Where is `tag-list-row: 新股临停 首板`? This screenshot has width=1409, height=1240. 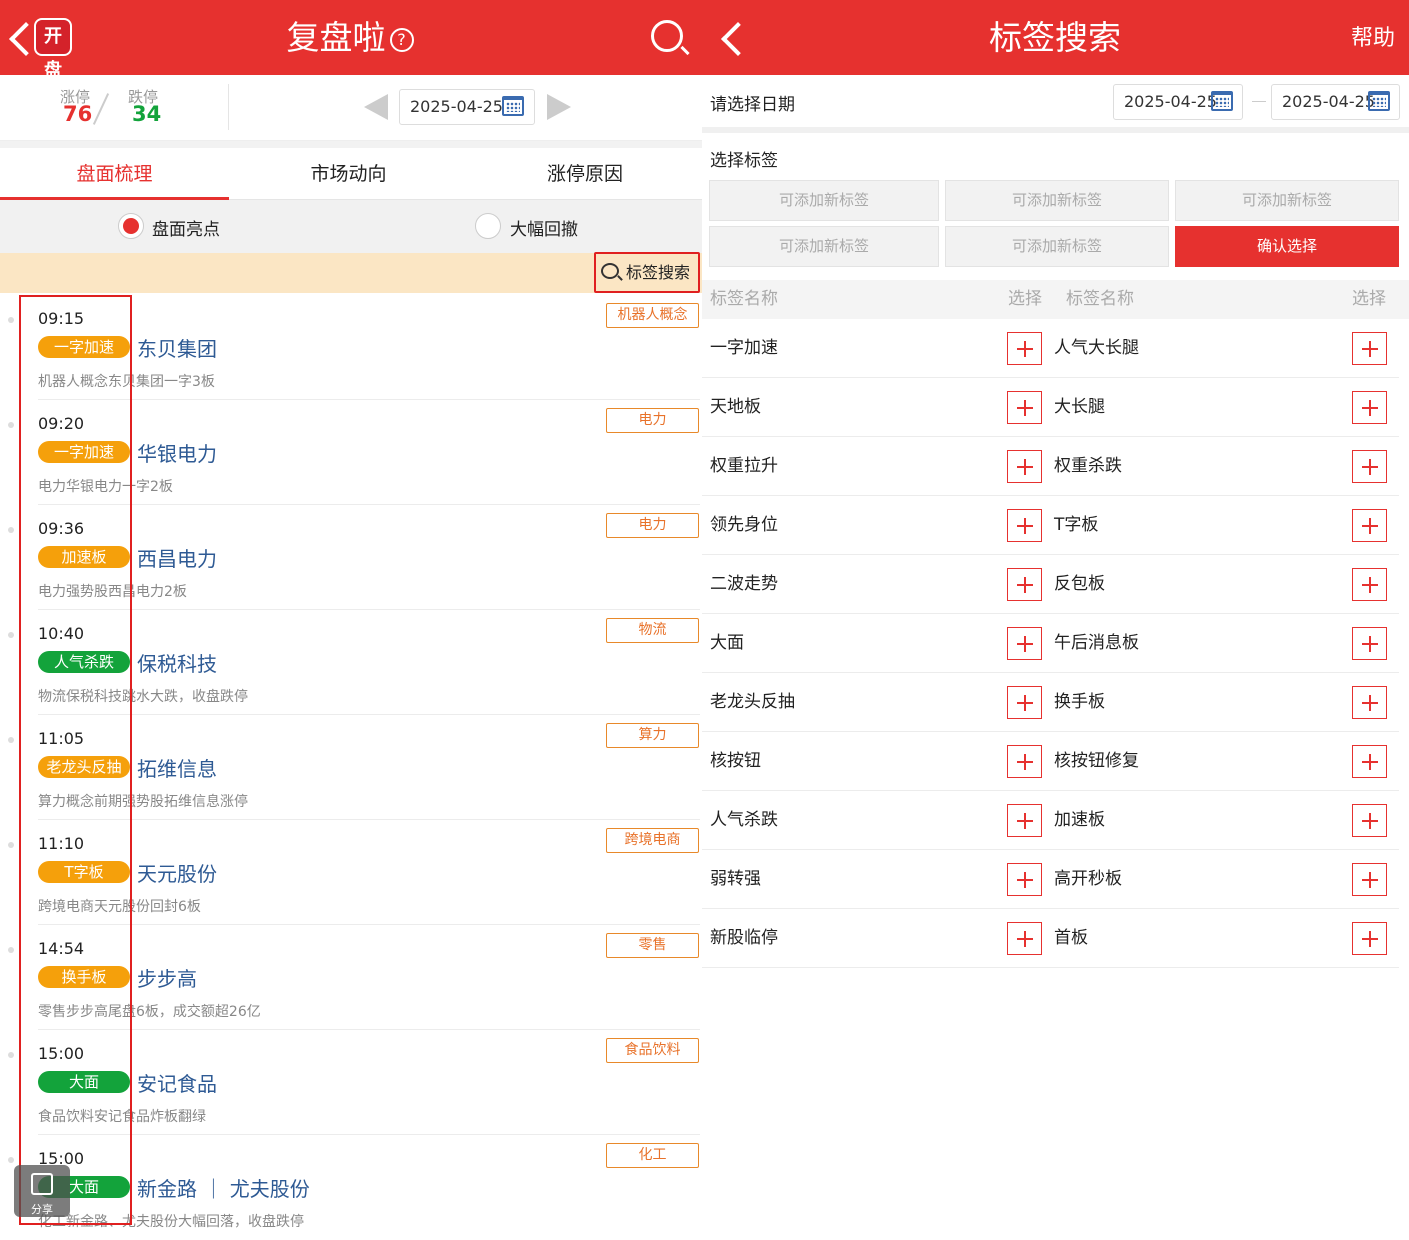
tag-list-row: 新股临停 首板 is located at coordinates (1050, 938).